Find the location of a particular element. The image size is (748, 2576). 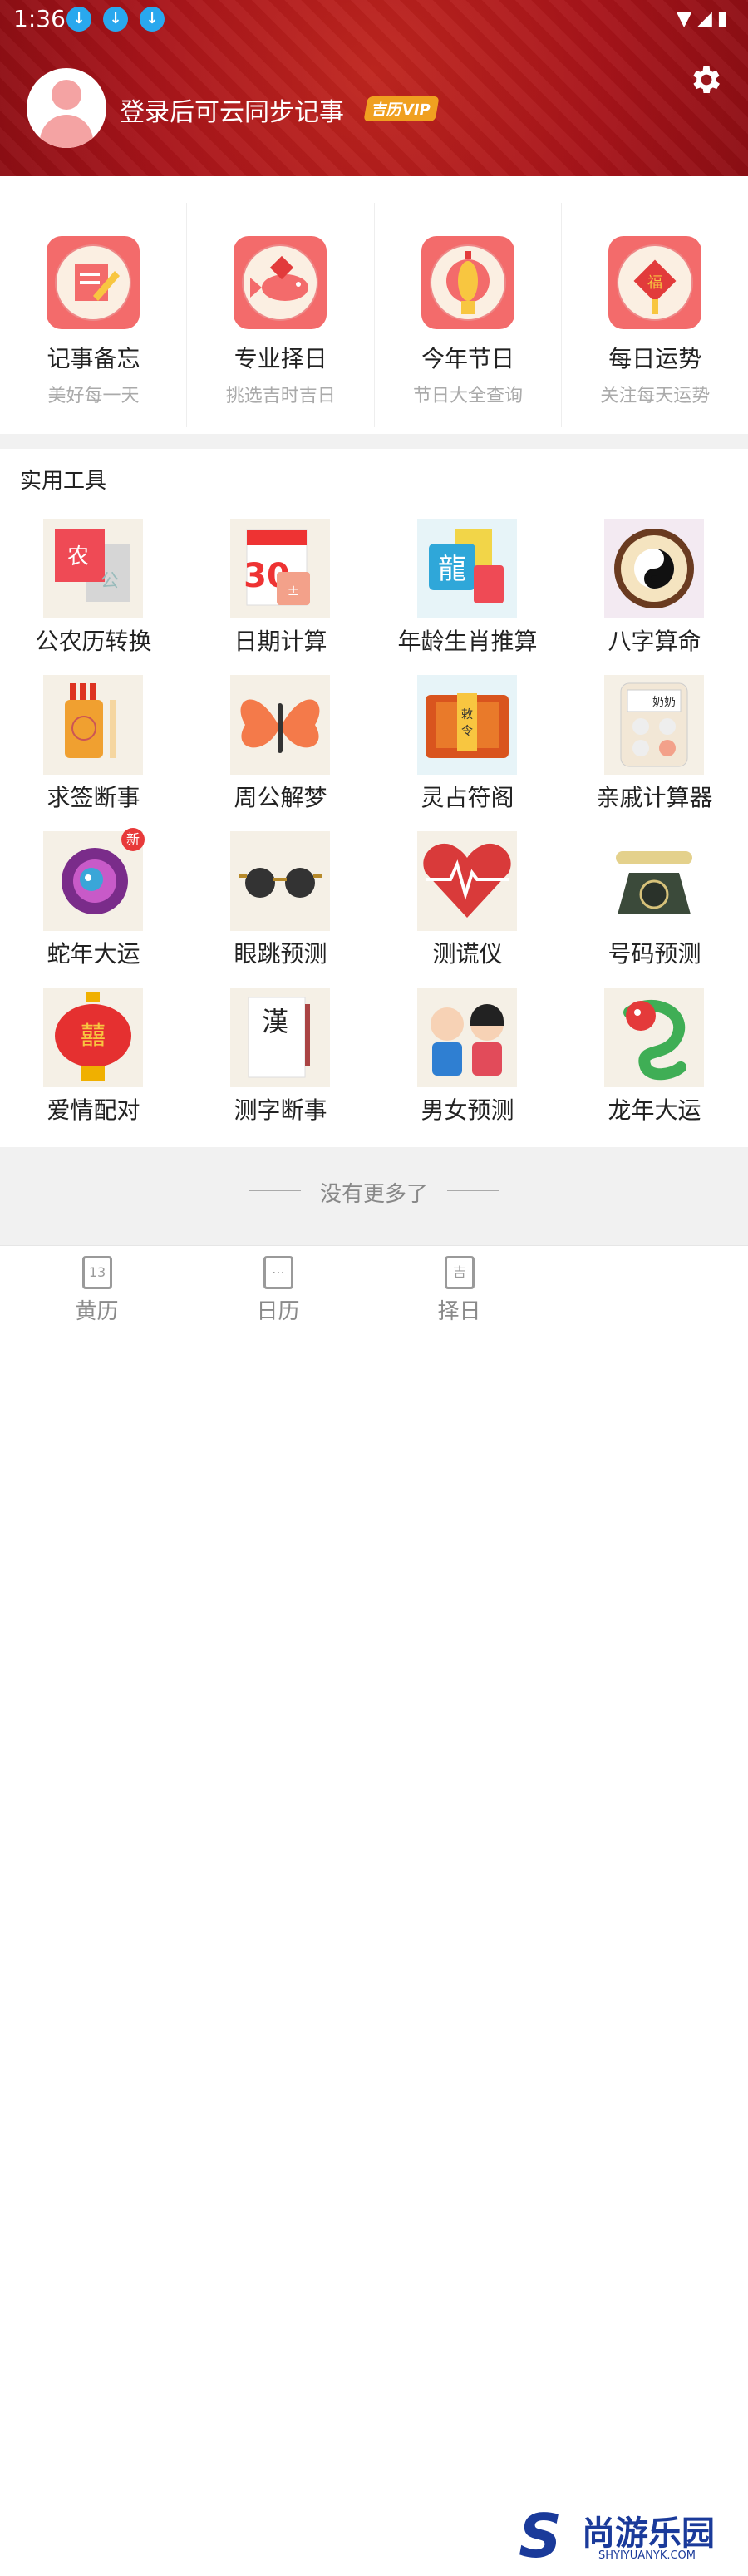

sunglasses-icon is located at coordinates (280, 881).